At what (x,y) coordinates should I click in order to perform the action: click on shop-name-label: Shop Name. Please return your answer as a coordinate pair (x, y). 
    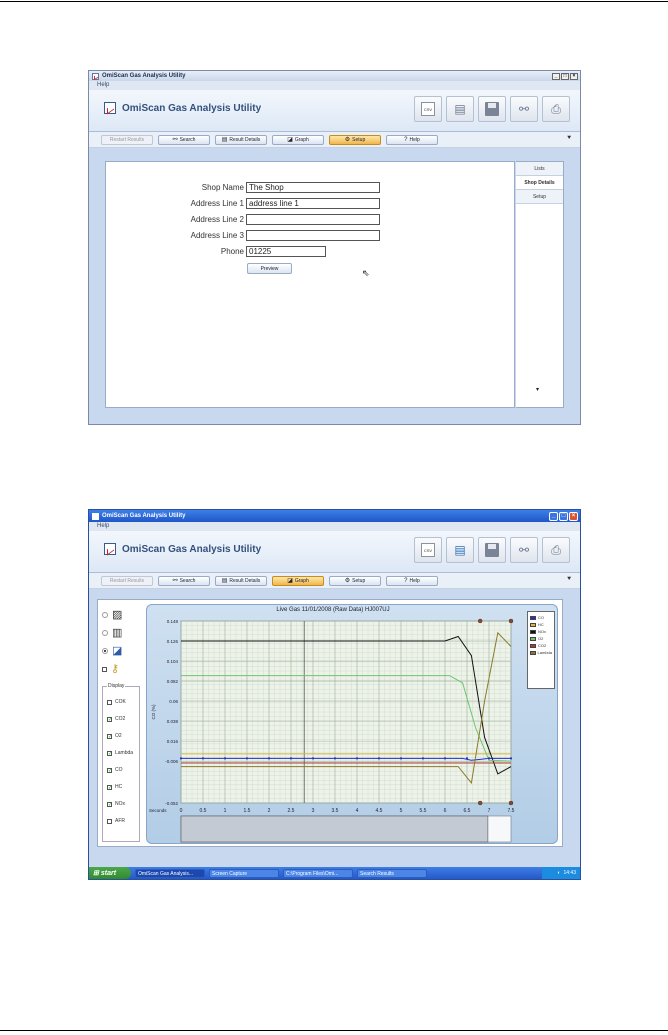
    Looking at the image, I should click on (222, 187).